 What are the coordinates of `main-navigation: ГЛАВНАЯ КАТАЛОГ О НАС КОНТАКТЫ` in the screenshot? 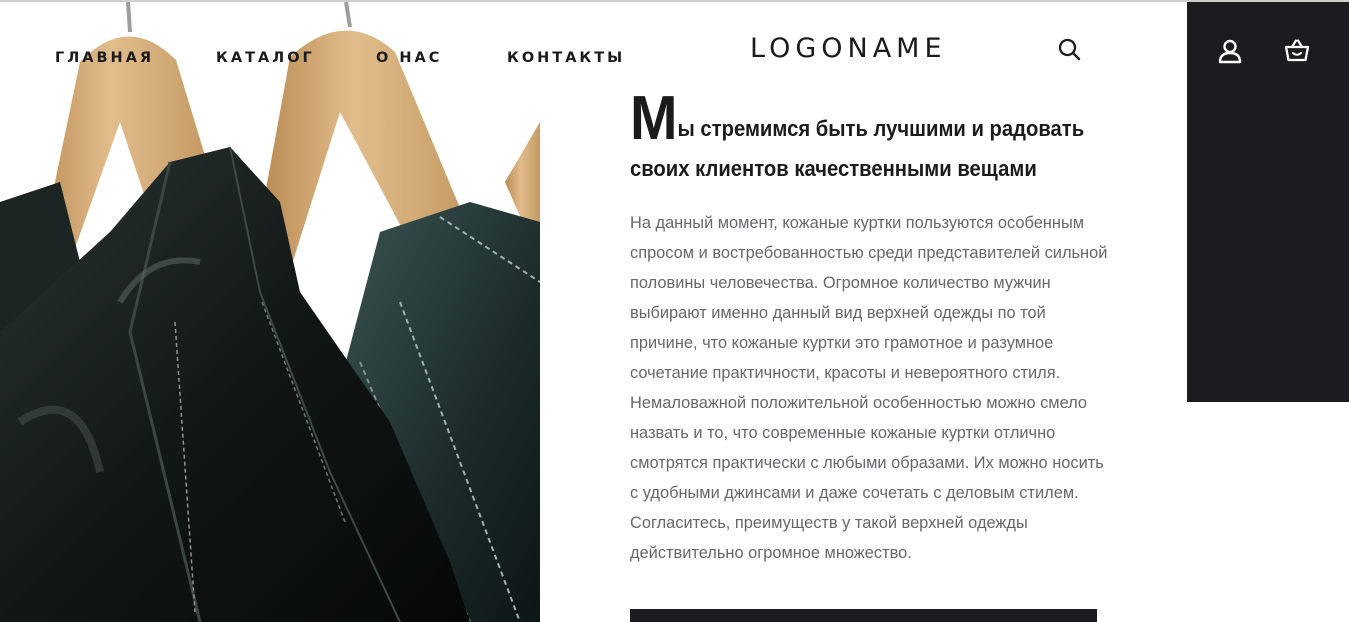 It's located at (320, 58).